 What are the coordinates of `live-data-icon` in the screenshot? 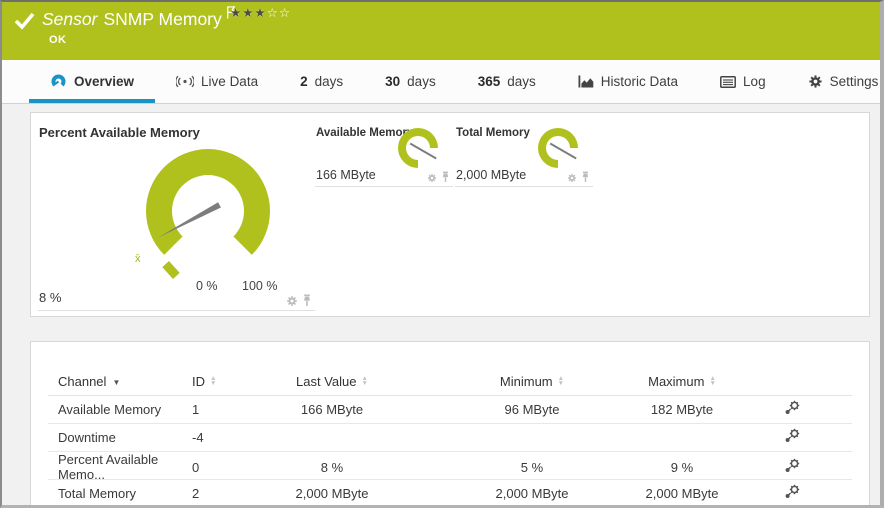 It's located at (185, 81).